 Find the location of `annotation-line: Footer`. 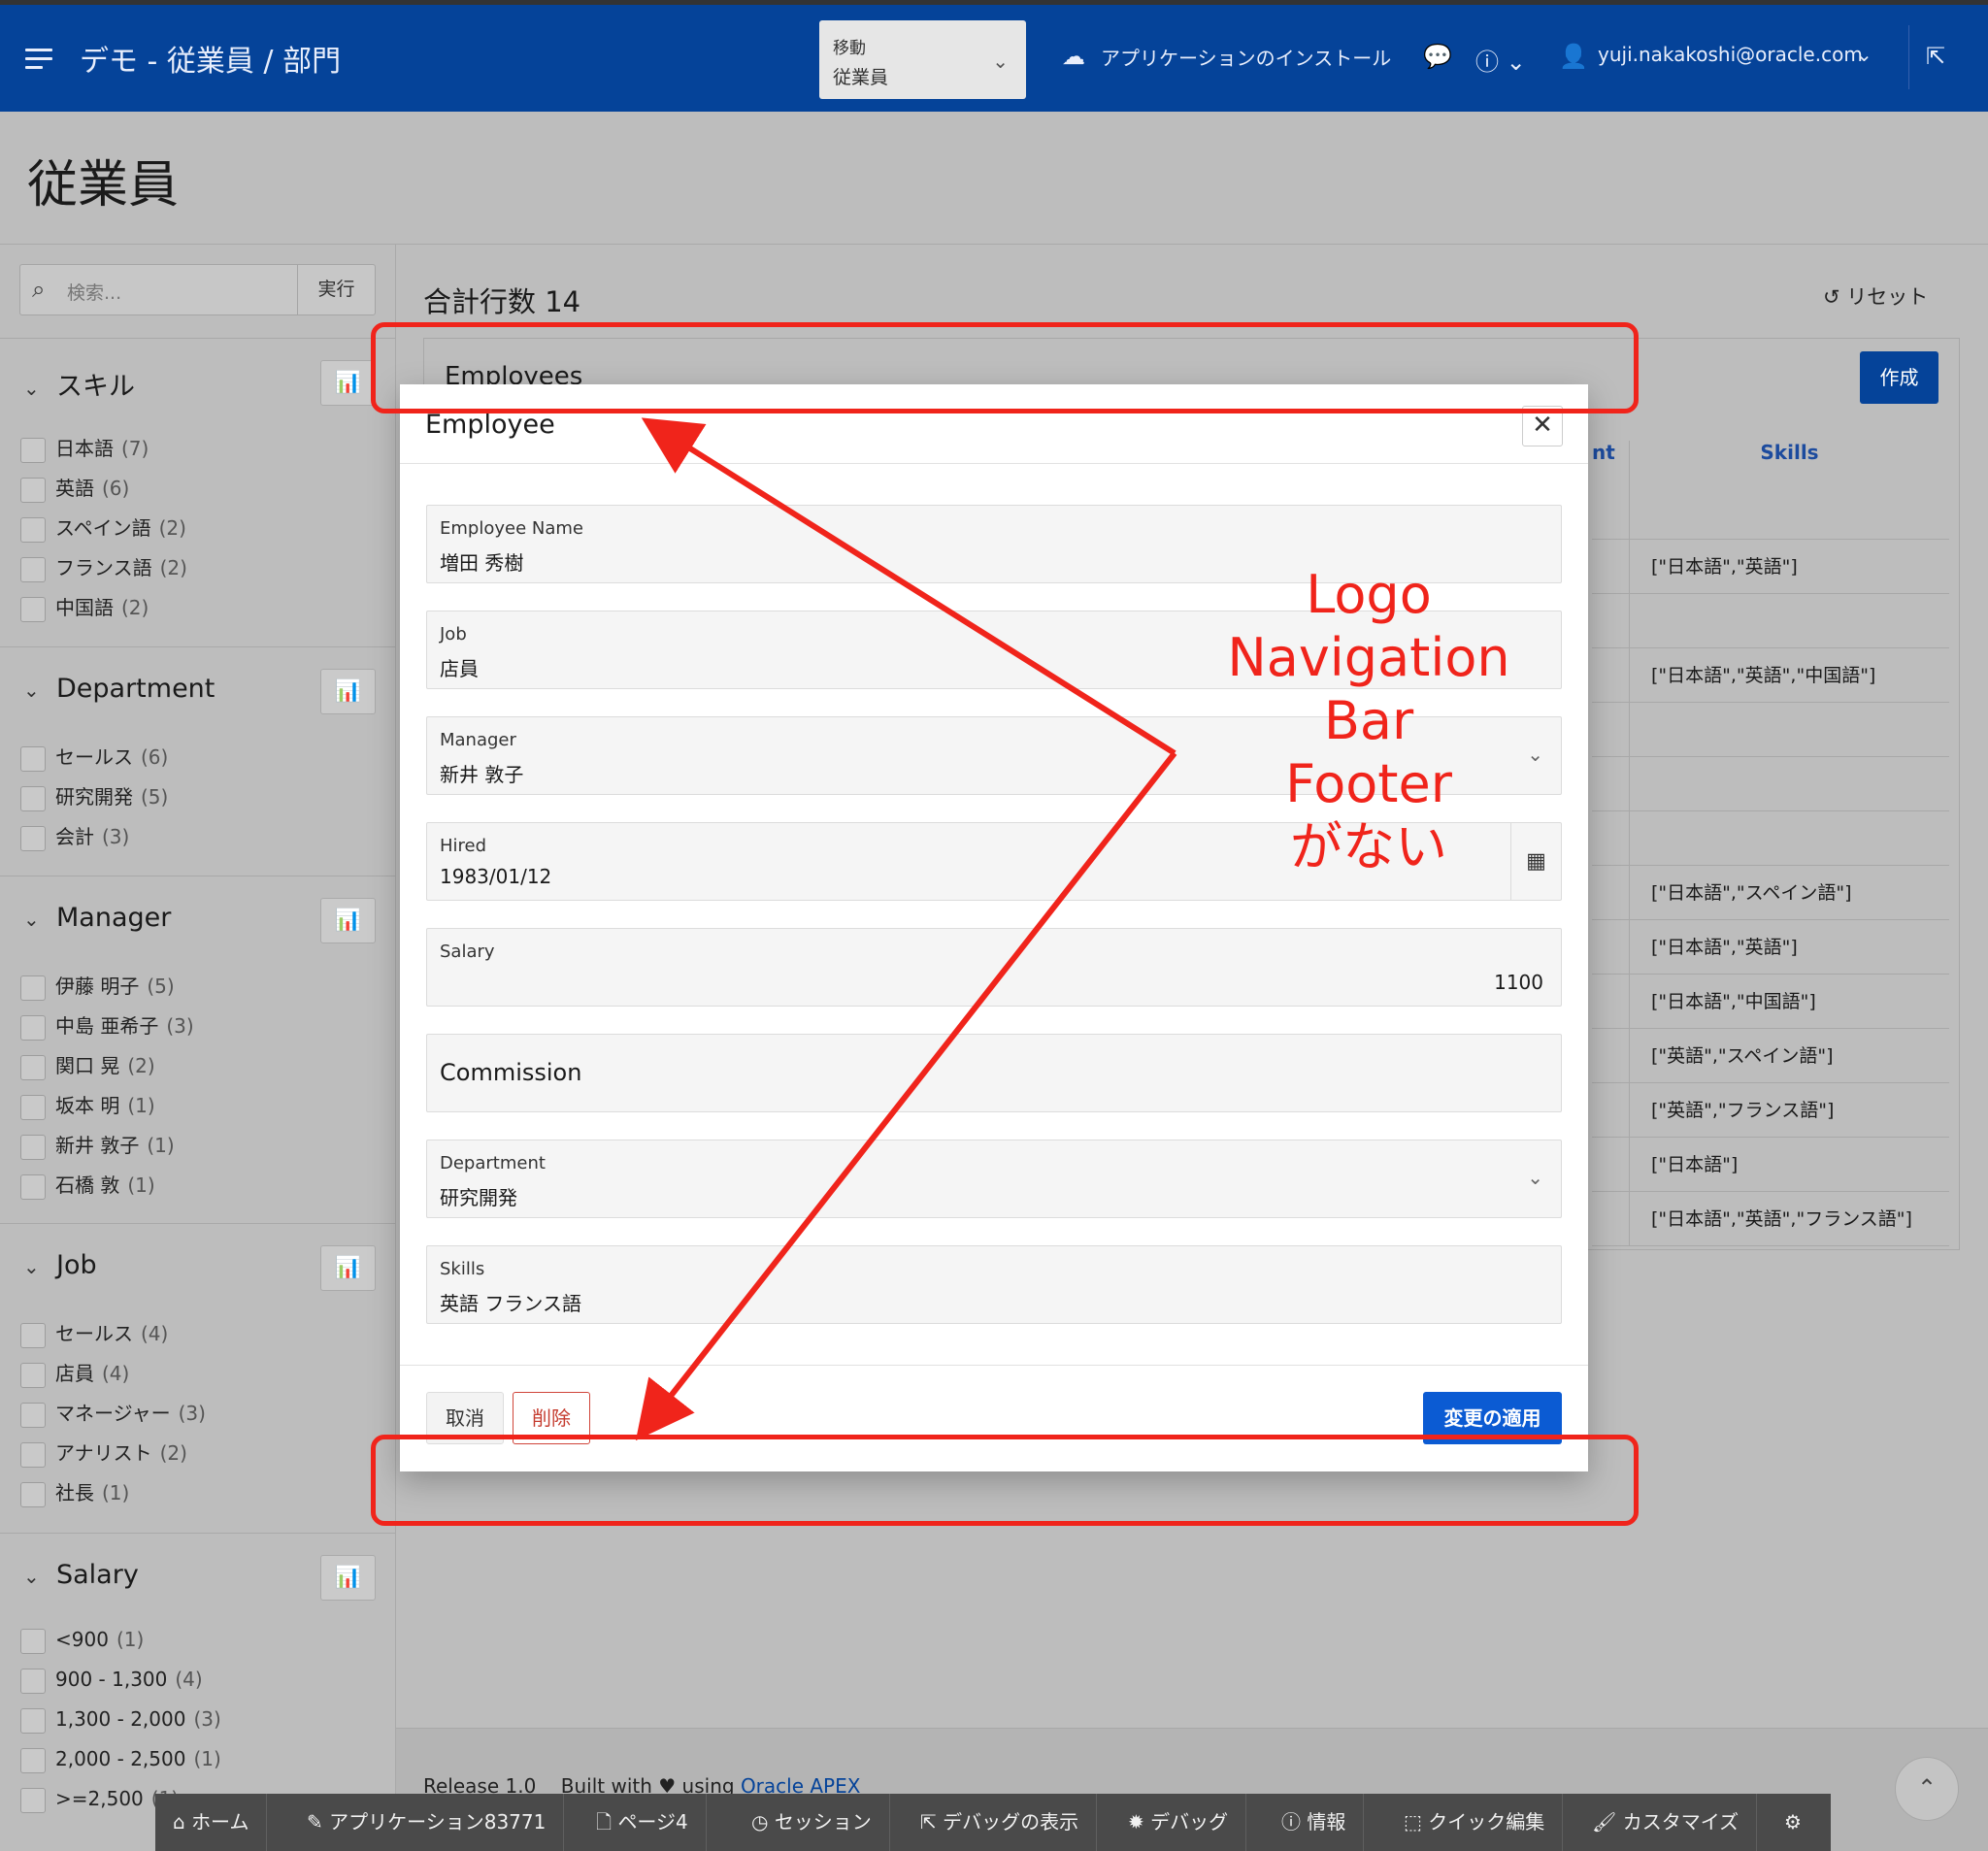

annotation-line: Footer is located at coordinates (1368, 783).